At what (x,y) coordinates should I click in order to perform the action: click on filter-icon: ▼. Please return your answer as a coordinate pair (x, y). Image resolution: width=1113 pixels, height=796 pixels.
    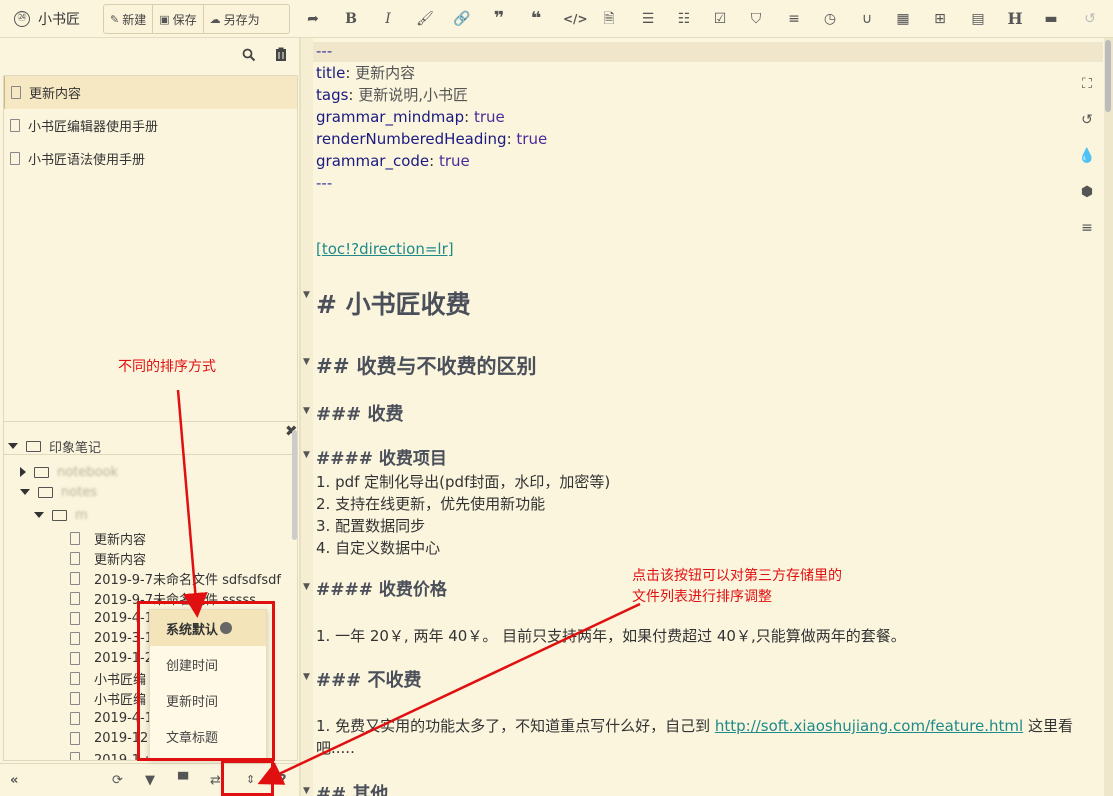
    Looking at the image, I should click on (150, 780).